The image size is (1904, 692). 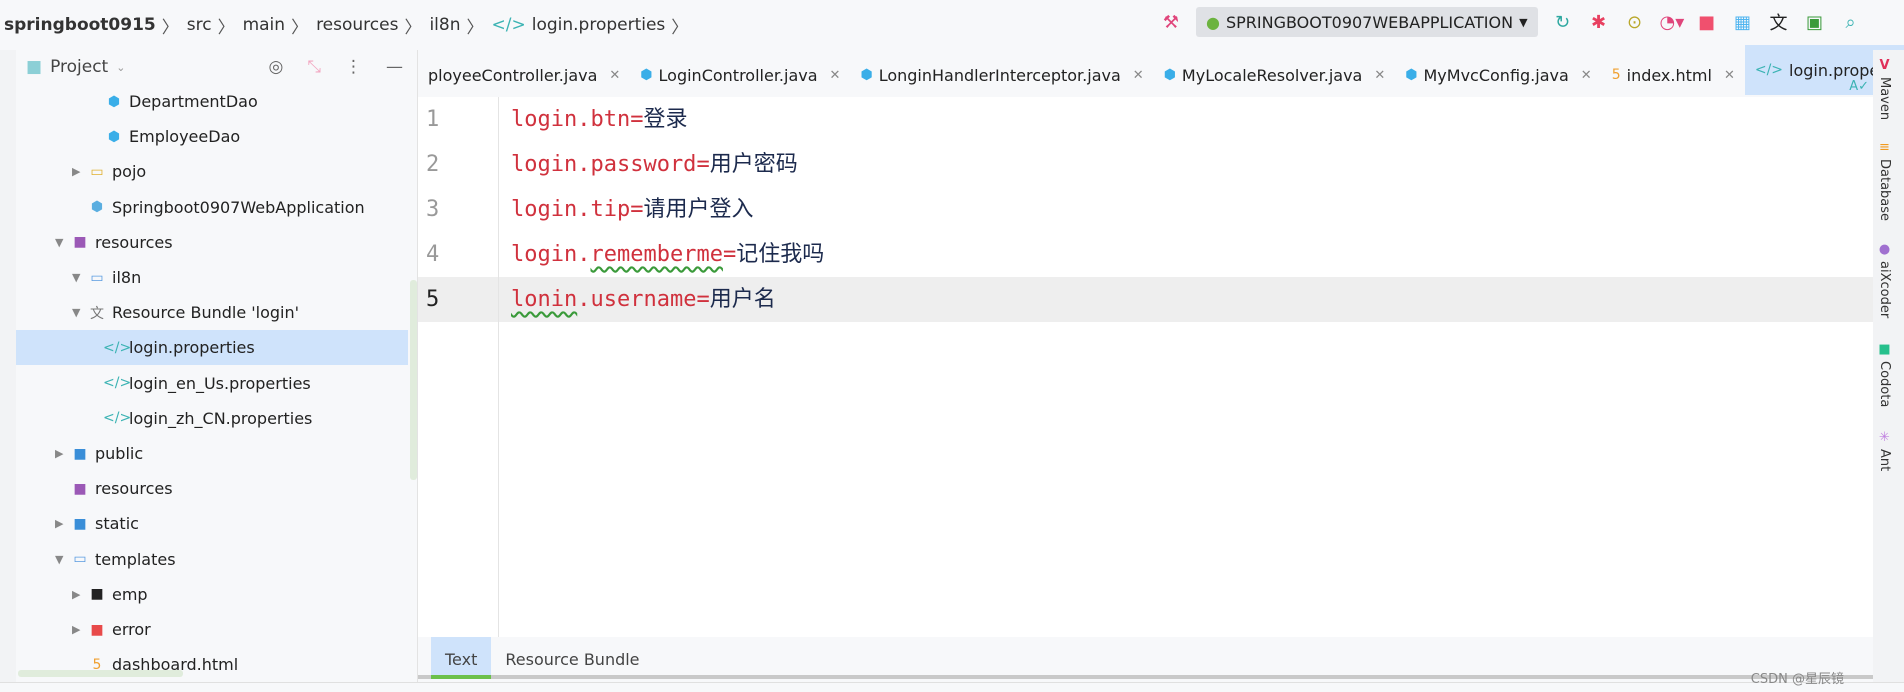 I want to click on translate-icon: 文, so click(x=1779, y=22).